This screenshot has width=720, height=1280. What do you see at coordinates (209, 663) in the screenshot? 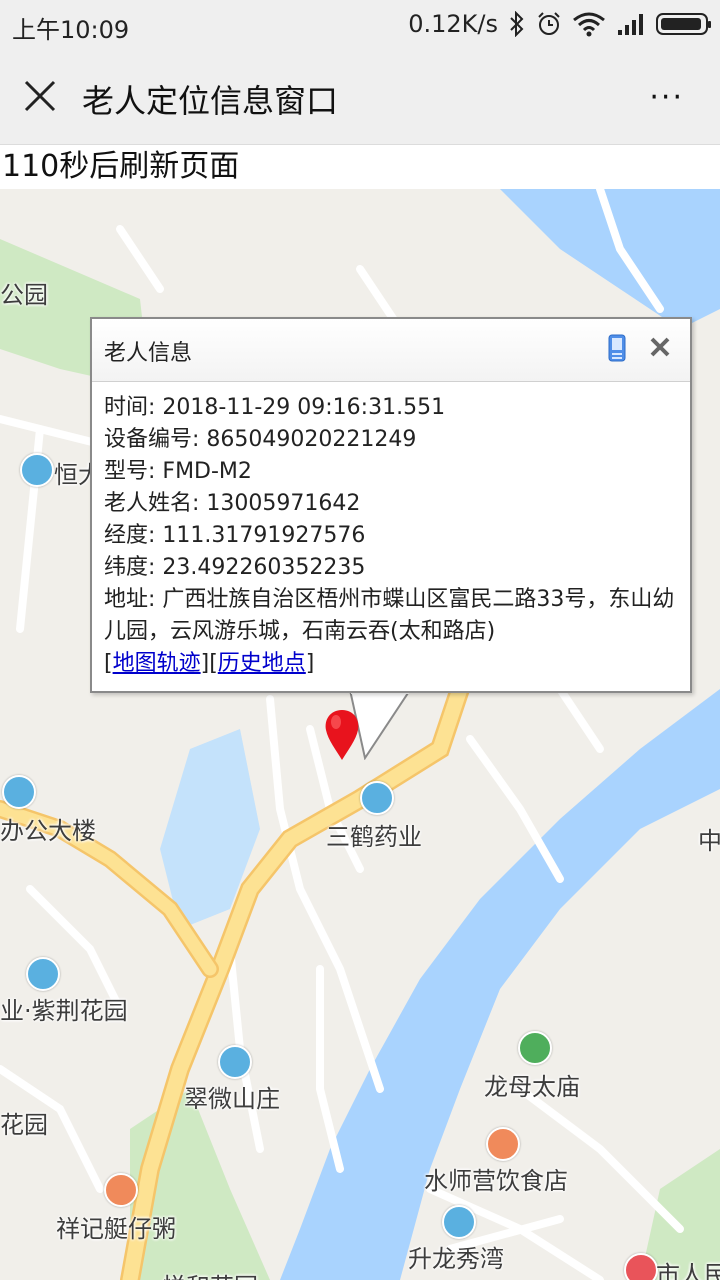
I see `info-links: [地图轨迹][历史地点]` at bounding box center [209, 663].